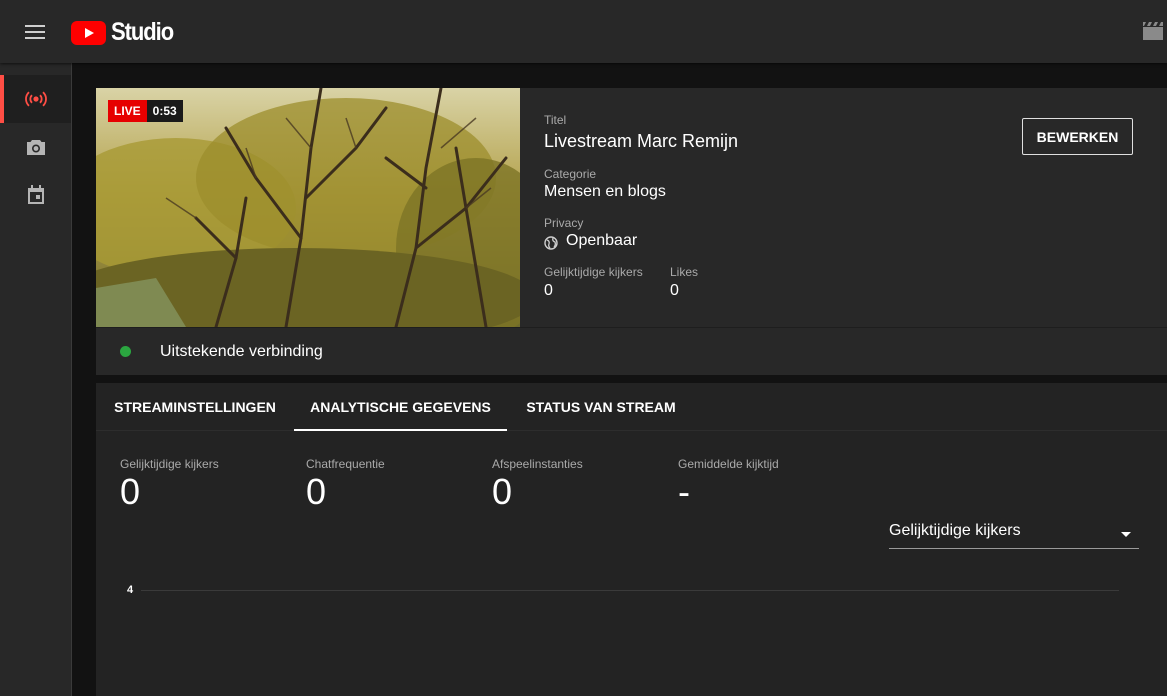 This screenshot has width=1167, height=696. Describe the element at coordinates (1126, 534) in the screenshot. I see `chevron-down-icon` at that location.